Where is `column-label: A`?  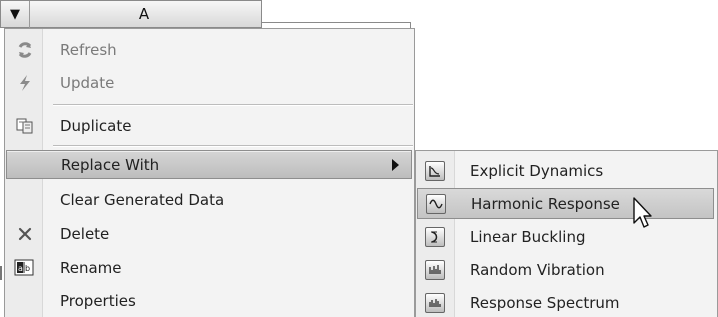 column-label: A is located at coordinates (144, 14).